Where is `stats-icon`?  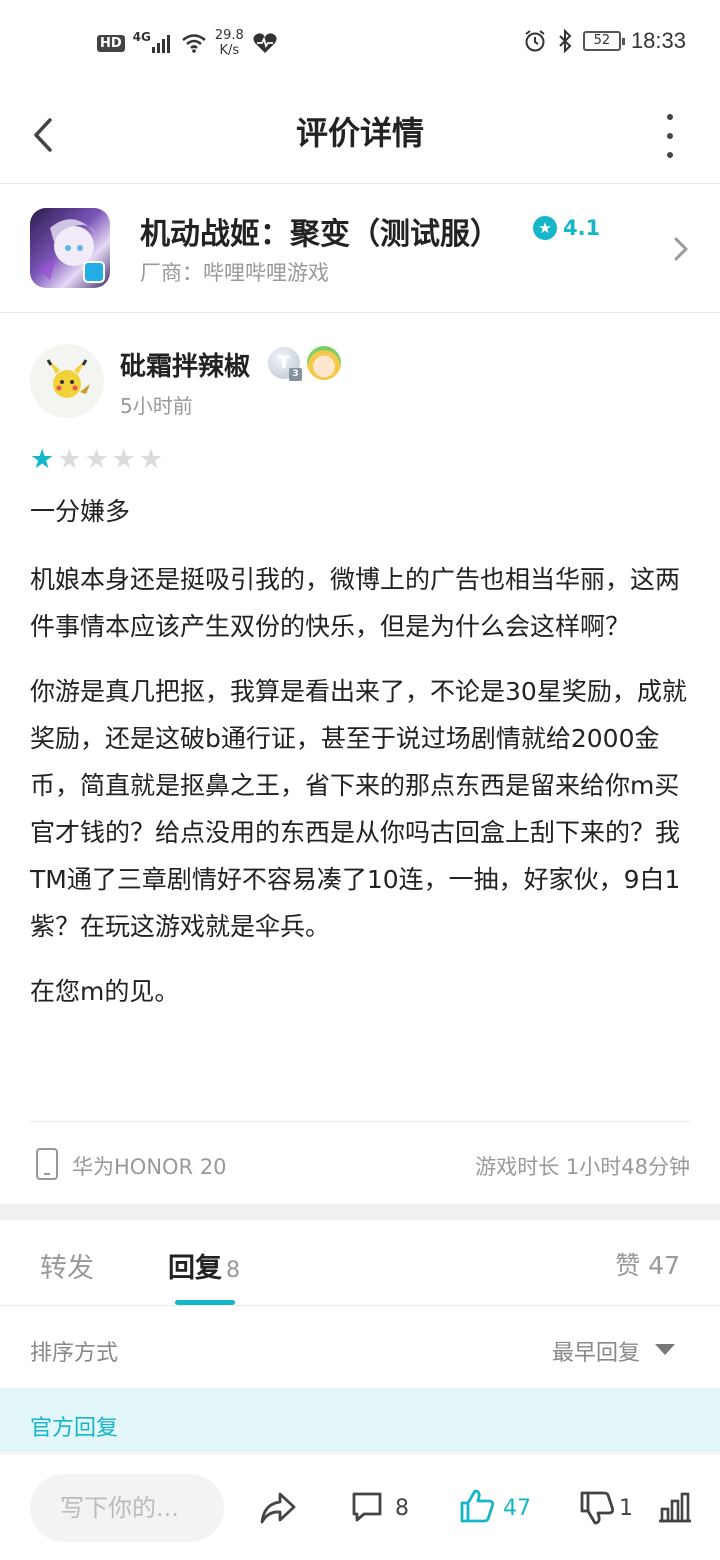 stats-icon is located at coordinates (675, 1507).